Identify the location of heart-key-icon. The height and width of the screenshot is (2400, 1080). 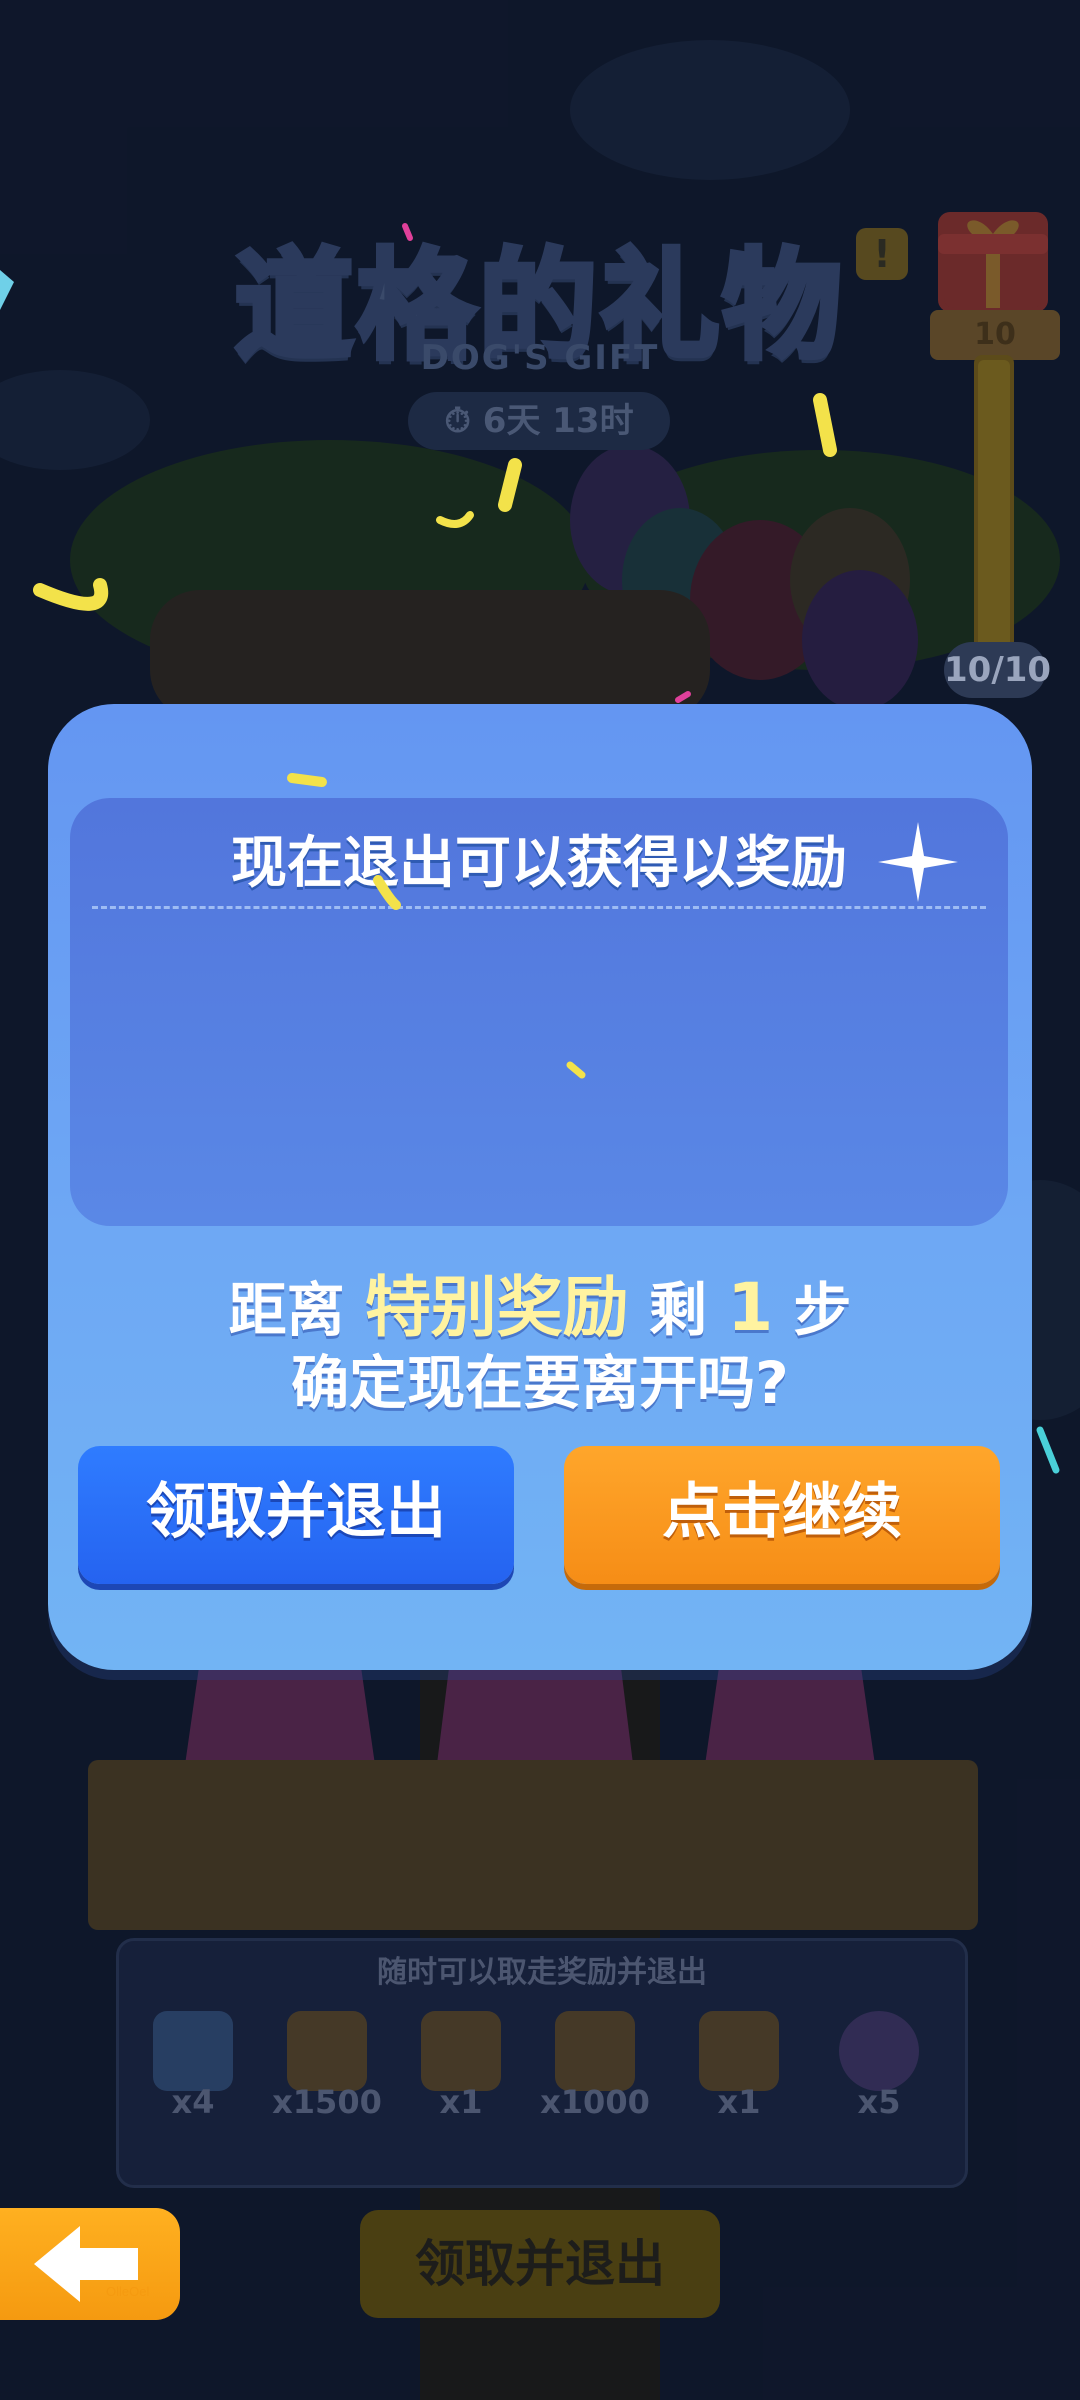
(739, 2051).